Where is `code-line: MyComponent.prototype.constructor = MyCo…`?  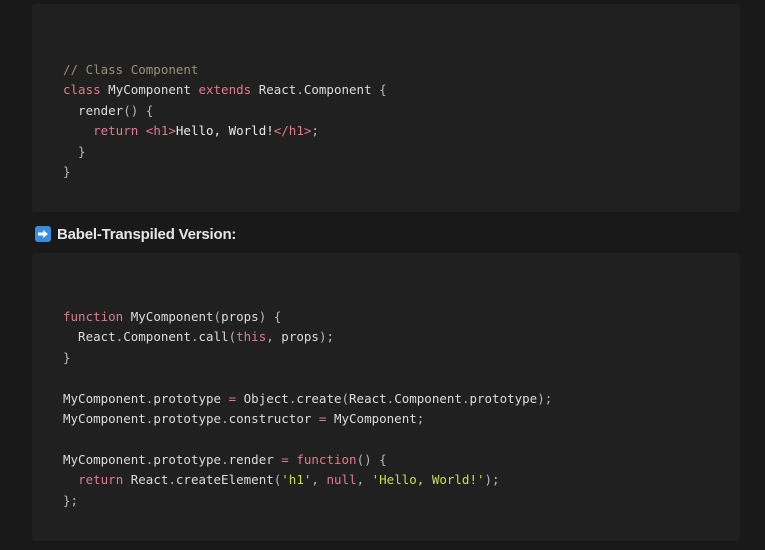 code-line: MyComponent.prototype.constructor = MyCo… is located at coordinates (401, 419).